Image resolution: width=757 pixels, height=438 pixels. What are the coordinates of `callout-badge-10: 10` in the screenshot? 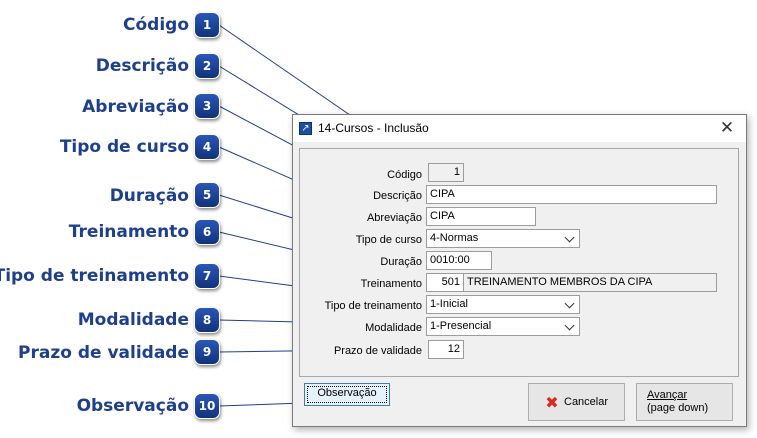 It's located at (207, 406).